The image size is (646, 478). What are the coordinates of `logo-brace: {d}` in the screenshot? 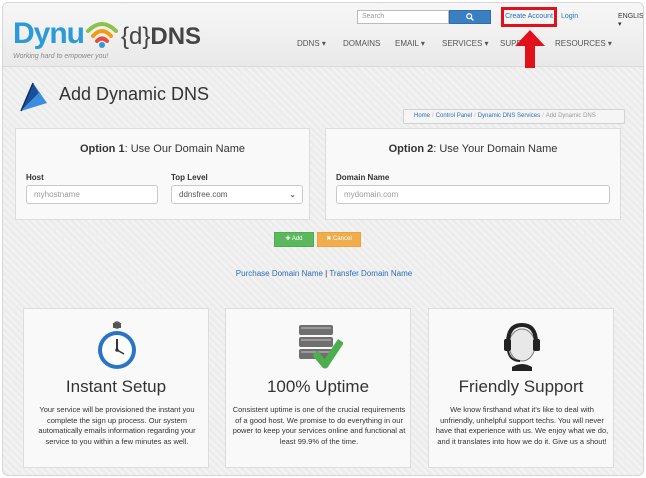 It's located at (136, 36).